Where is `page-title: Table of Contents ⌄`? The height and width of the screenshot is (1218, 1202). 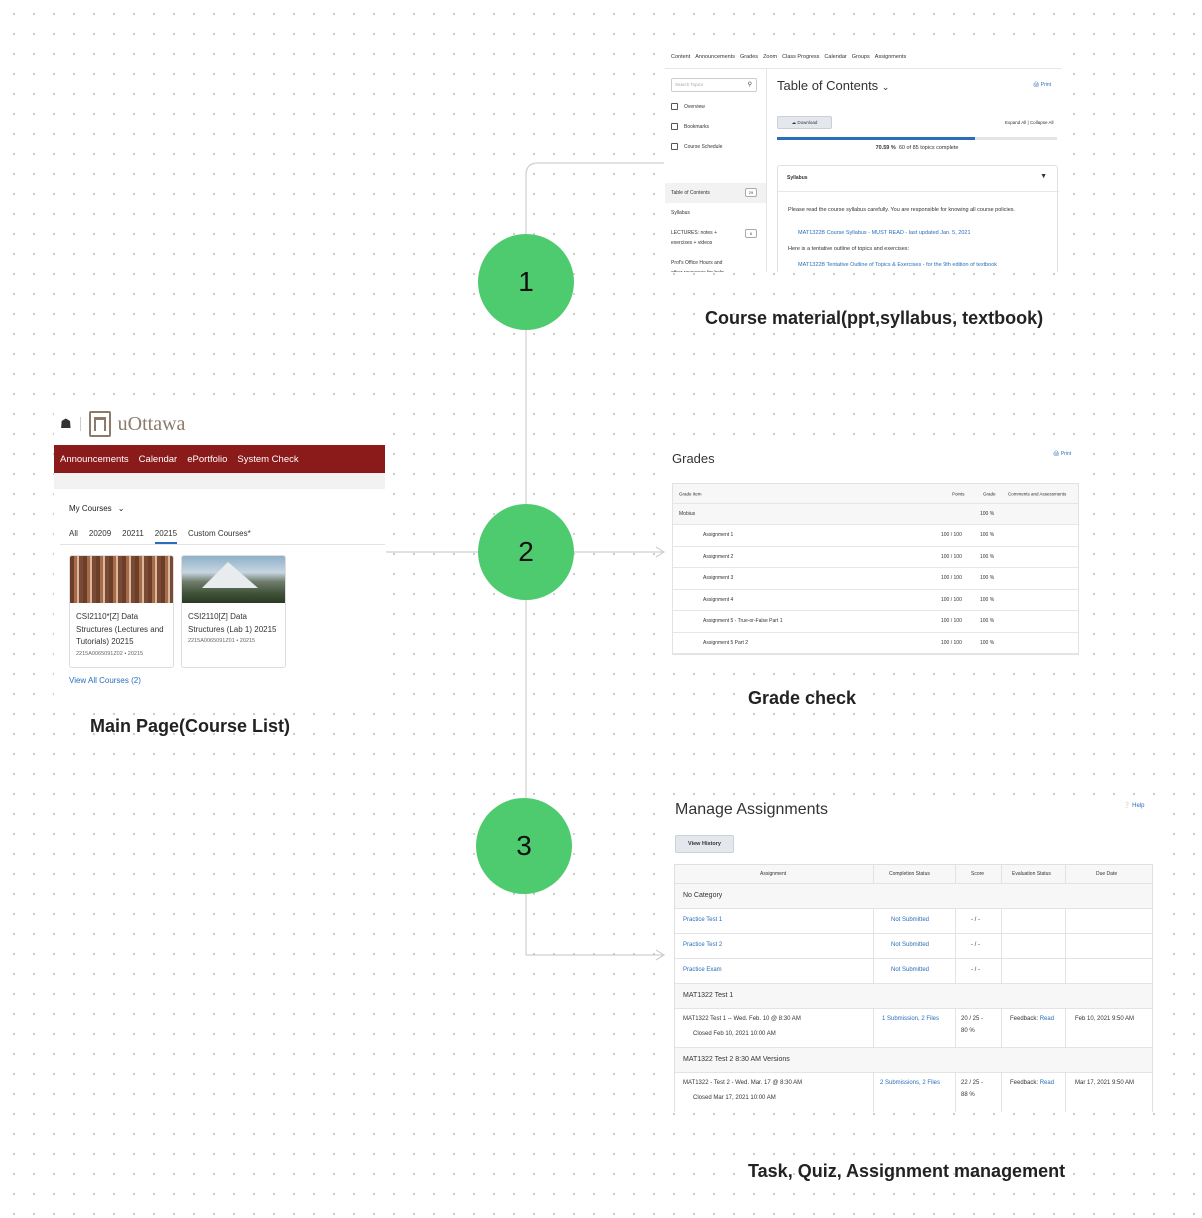
page-title: Table of Contents ⌄ is located at coordinates (833, 85).